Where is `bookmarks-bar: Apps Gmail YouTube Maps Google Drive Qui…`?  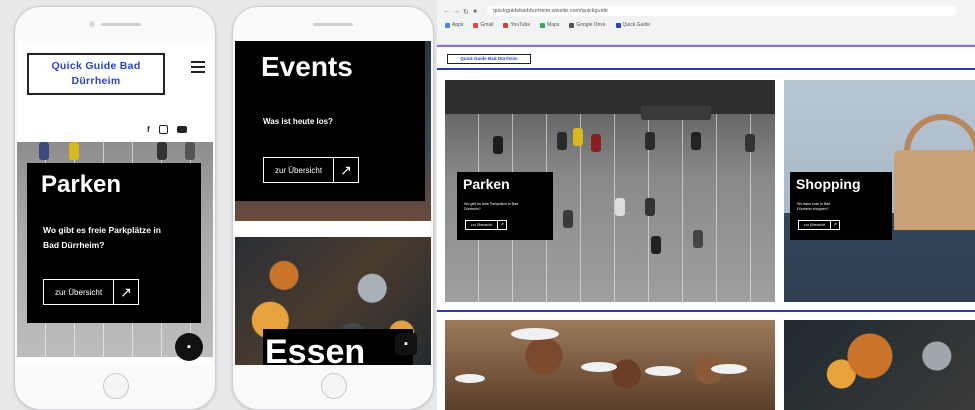 bookmarks-bar: Apps Gmail YouTube Maps Google Drive Qui… is located at coordinates (547, 25).